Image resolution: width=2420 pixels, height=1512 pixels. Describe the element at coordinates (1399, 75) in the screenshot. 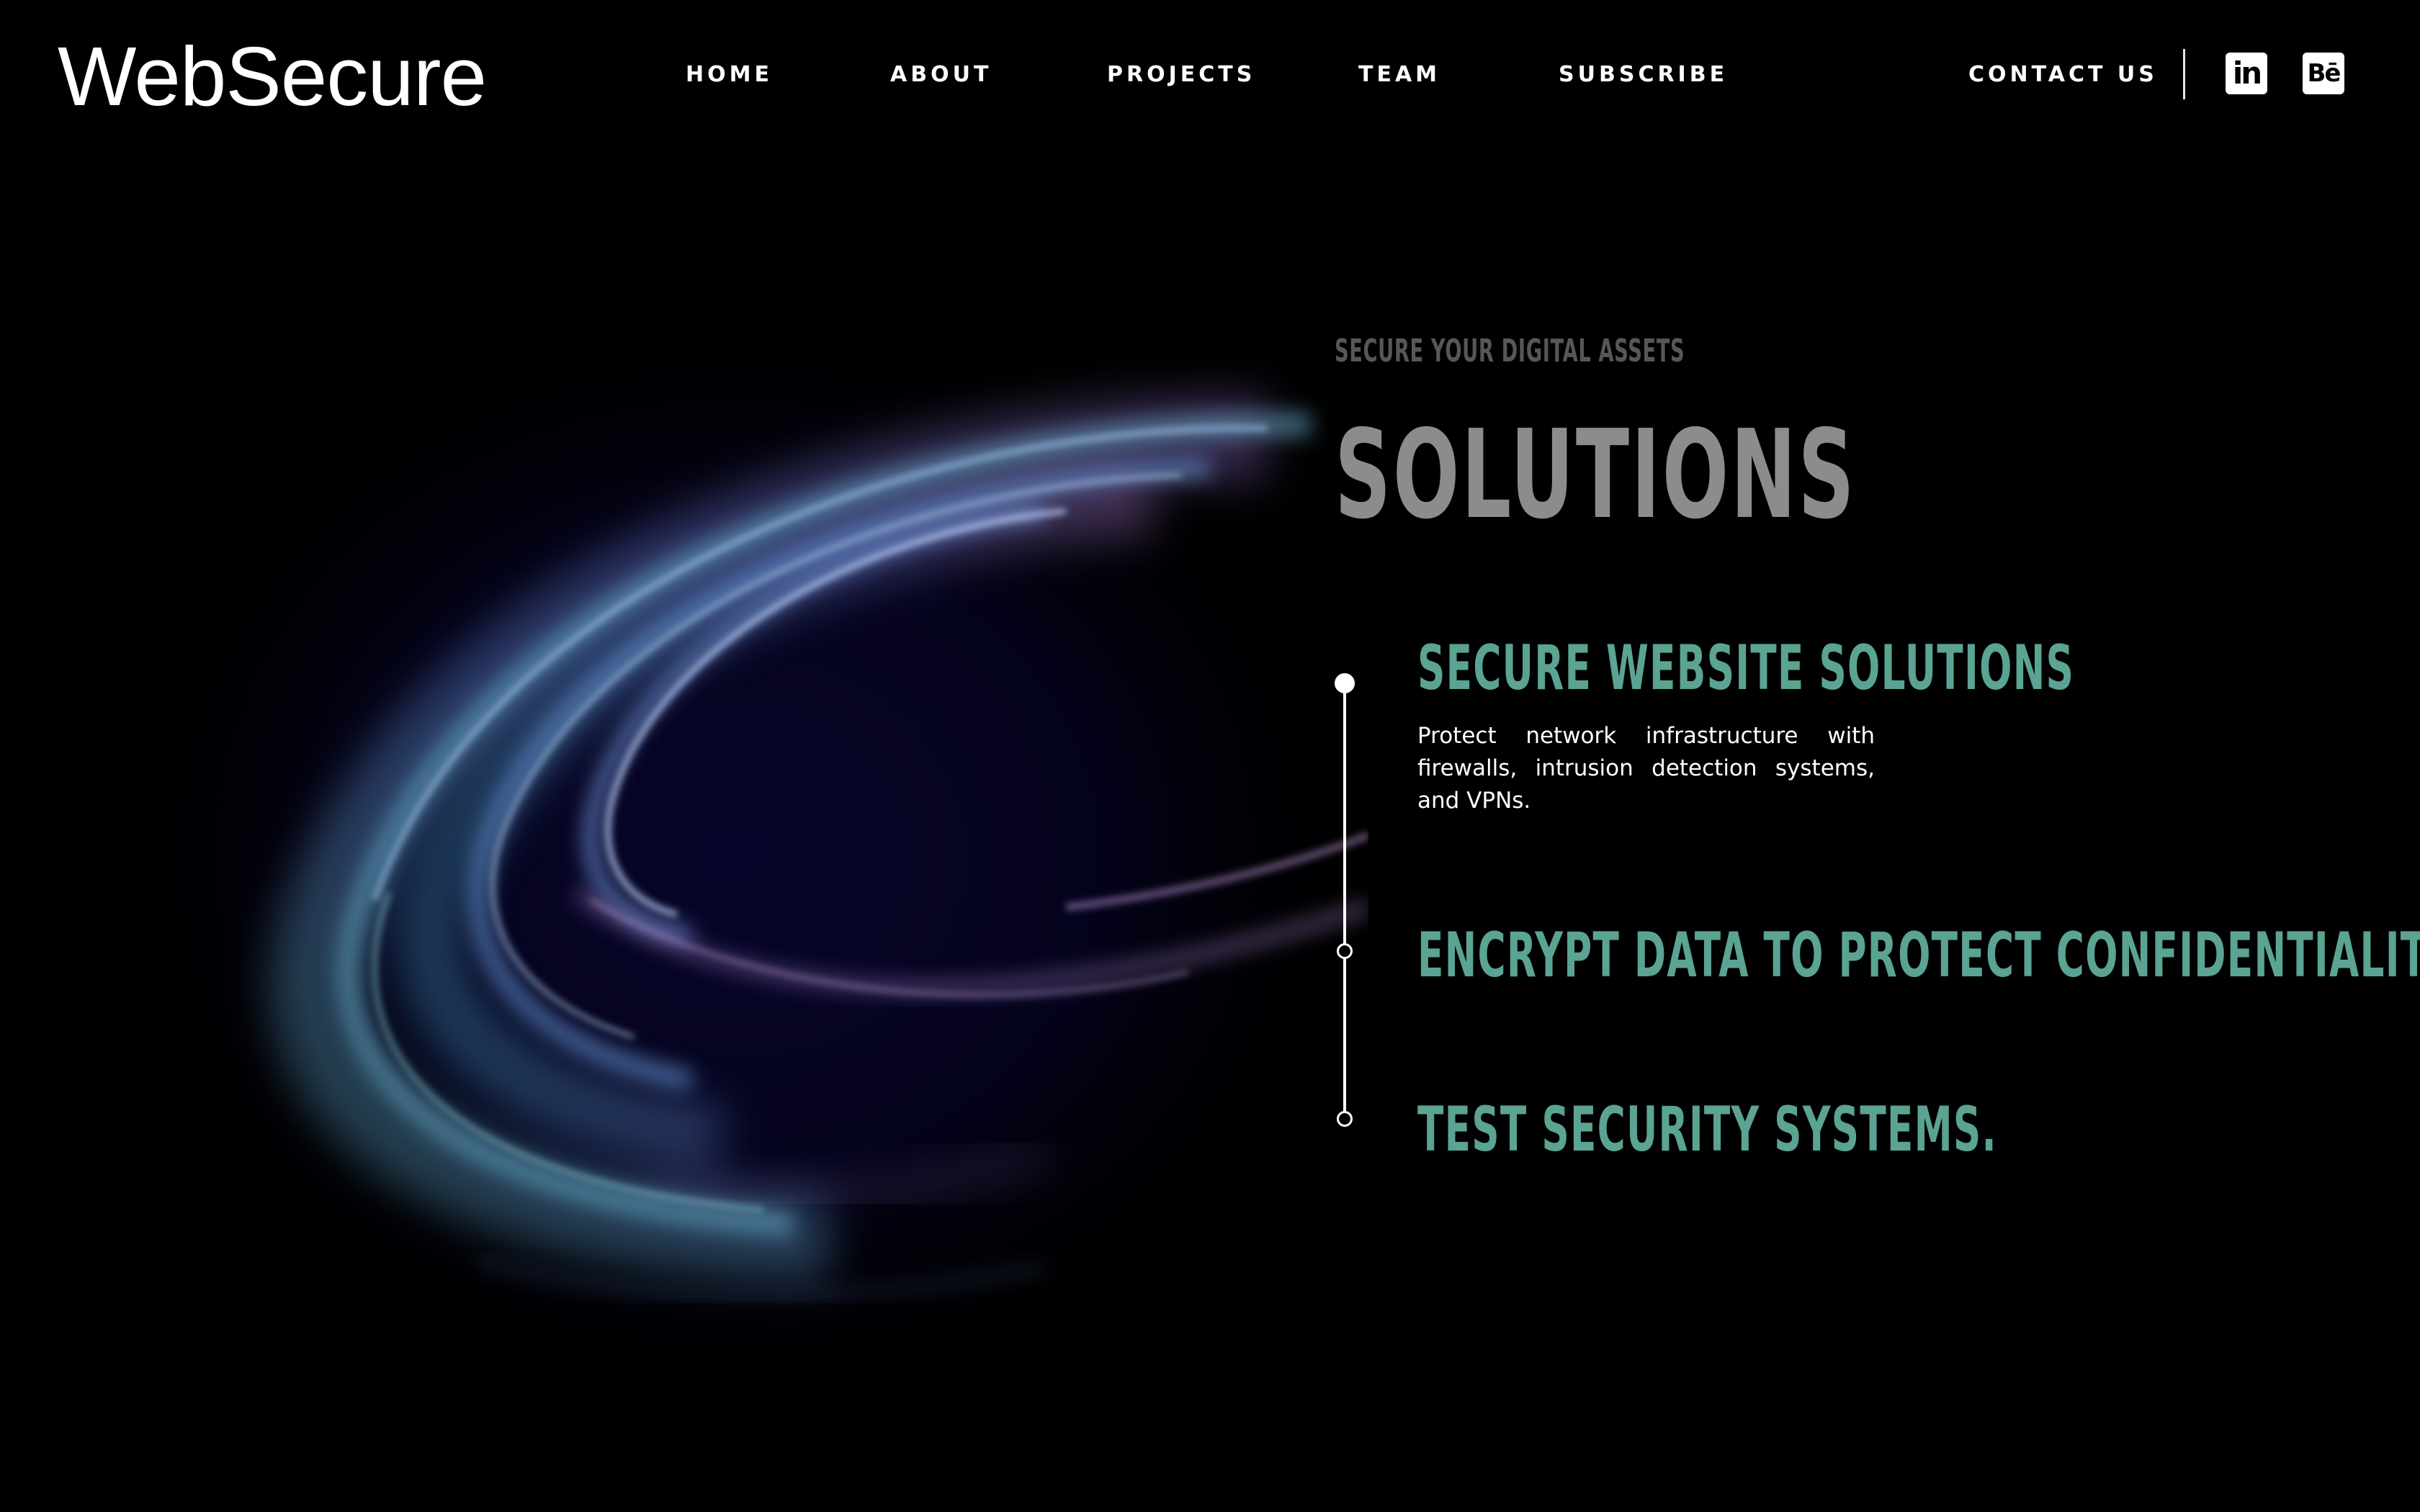

I see `nav-team-link: TEAM` at that location.